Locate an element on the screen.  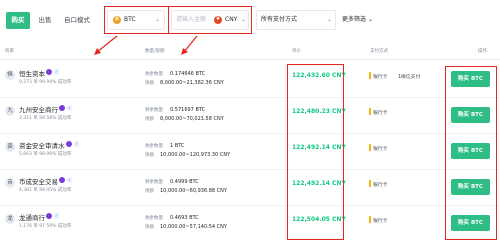
payment-method: 1微信支付 is located at coordinates (409, 77).